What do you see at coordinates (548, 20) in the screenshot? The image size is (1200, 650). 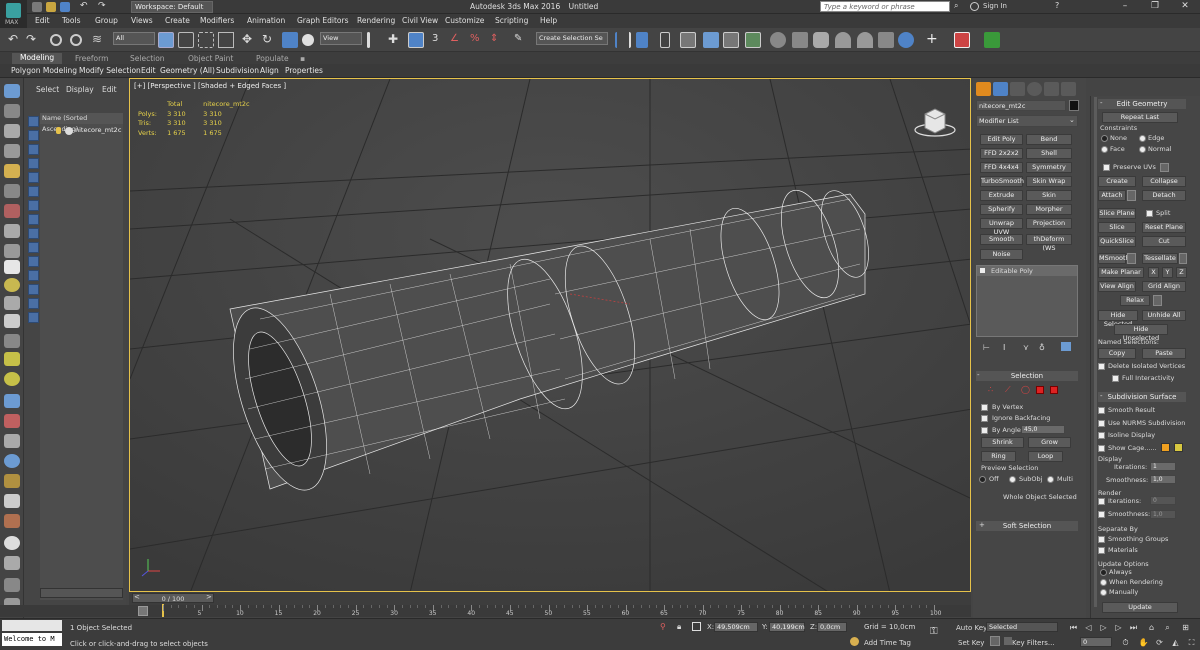 I see `menu-help: Help` at bounding box center [548, 20].